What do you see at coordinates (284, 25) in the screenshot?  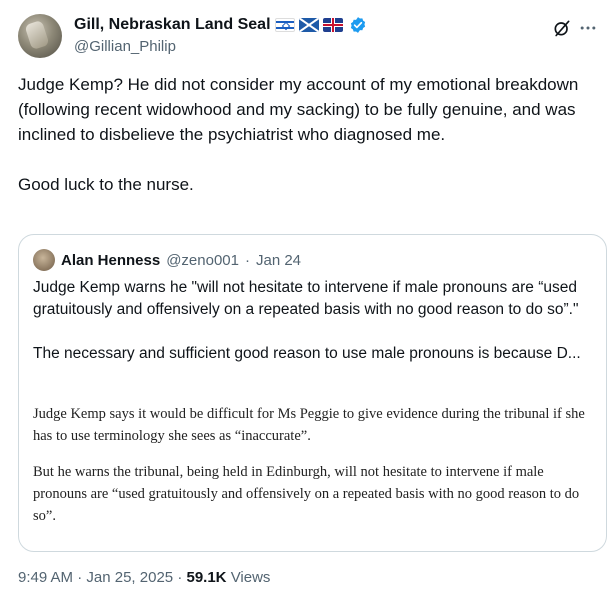 I see `israel-flag-icon` at bounding box center [284, 25].